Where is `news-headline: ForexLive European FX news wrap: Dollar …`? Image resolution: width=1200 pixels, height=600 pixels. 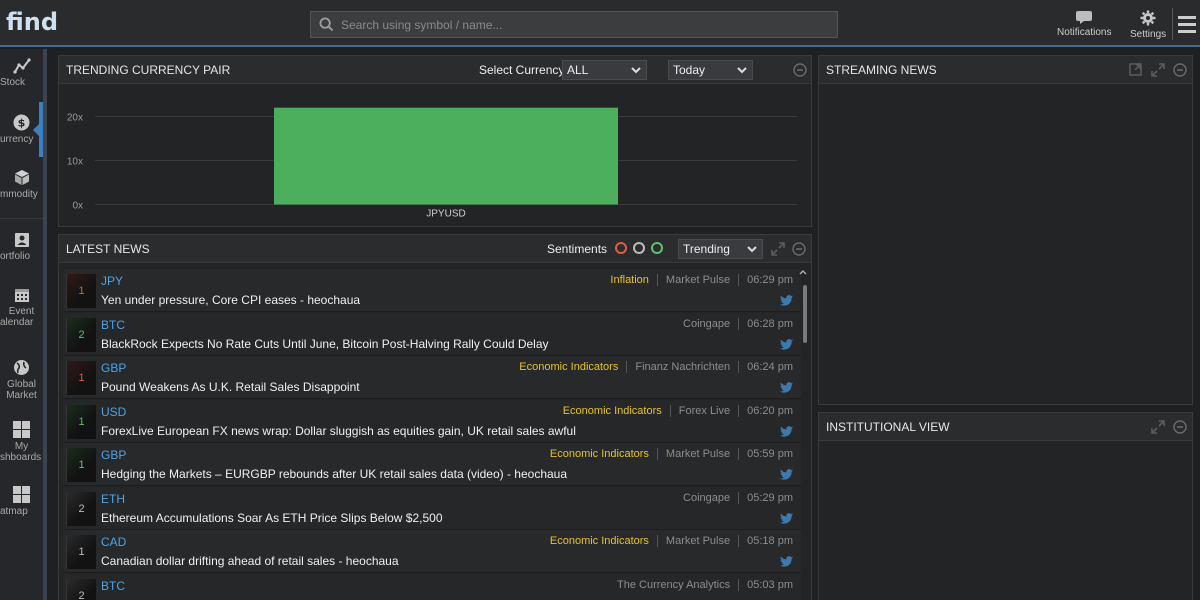 news-headline: ForexLive European FX news wrap: Dollar … is located at coordinates (338, 431).